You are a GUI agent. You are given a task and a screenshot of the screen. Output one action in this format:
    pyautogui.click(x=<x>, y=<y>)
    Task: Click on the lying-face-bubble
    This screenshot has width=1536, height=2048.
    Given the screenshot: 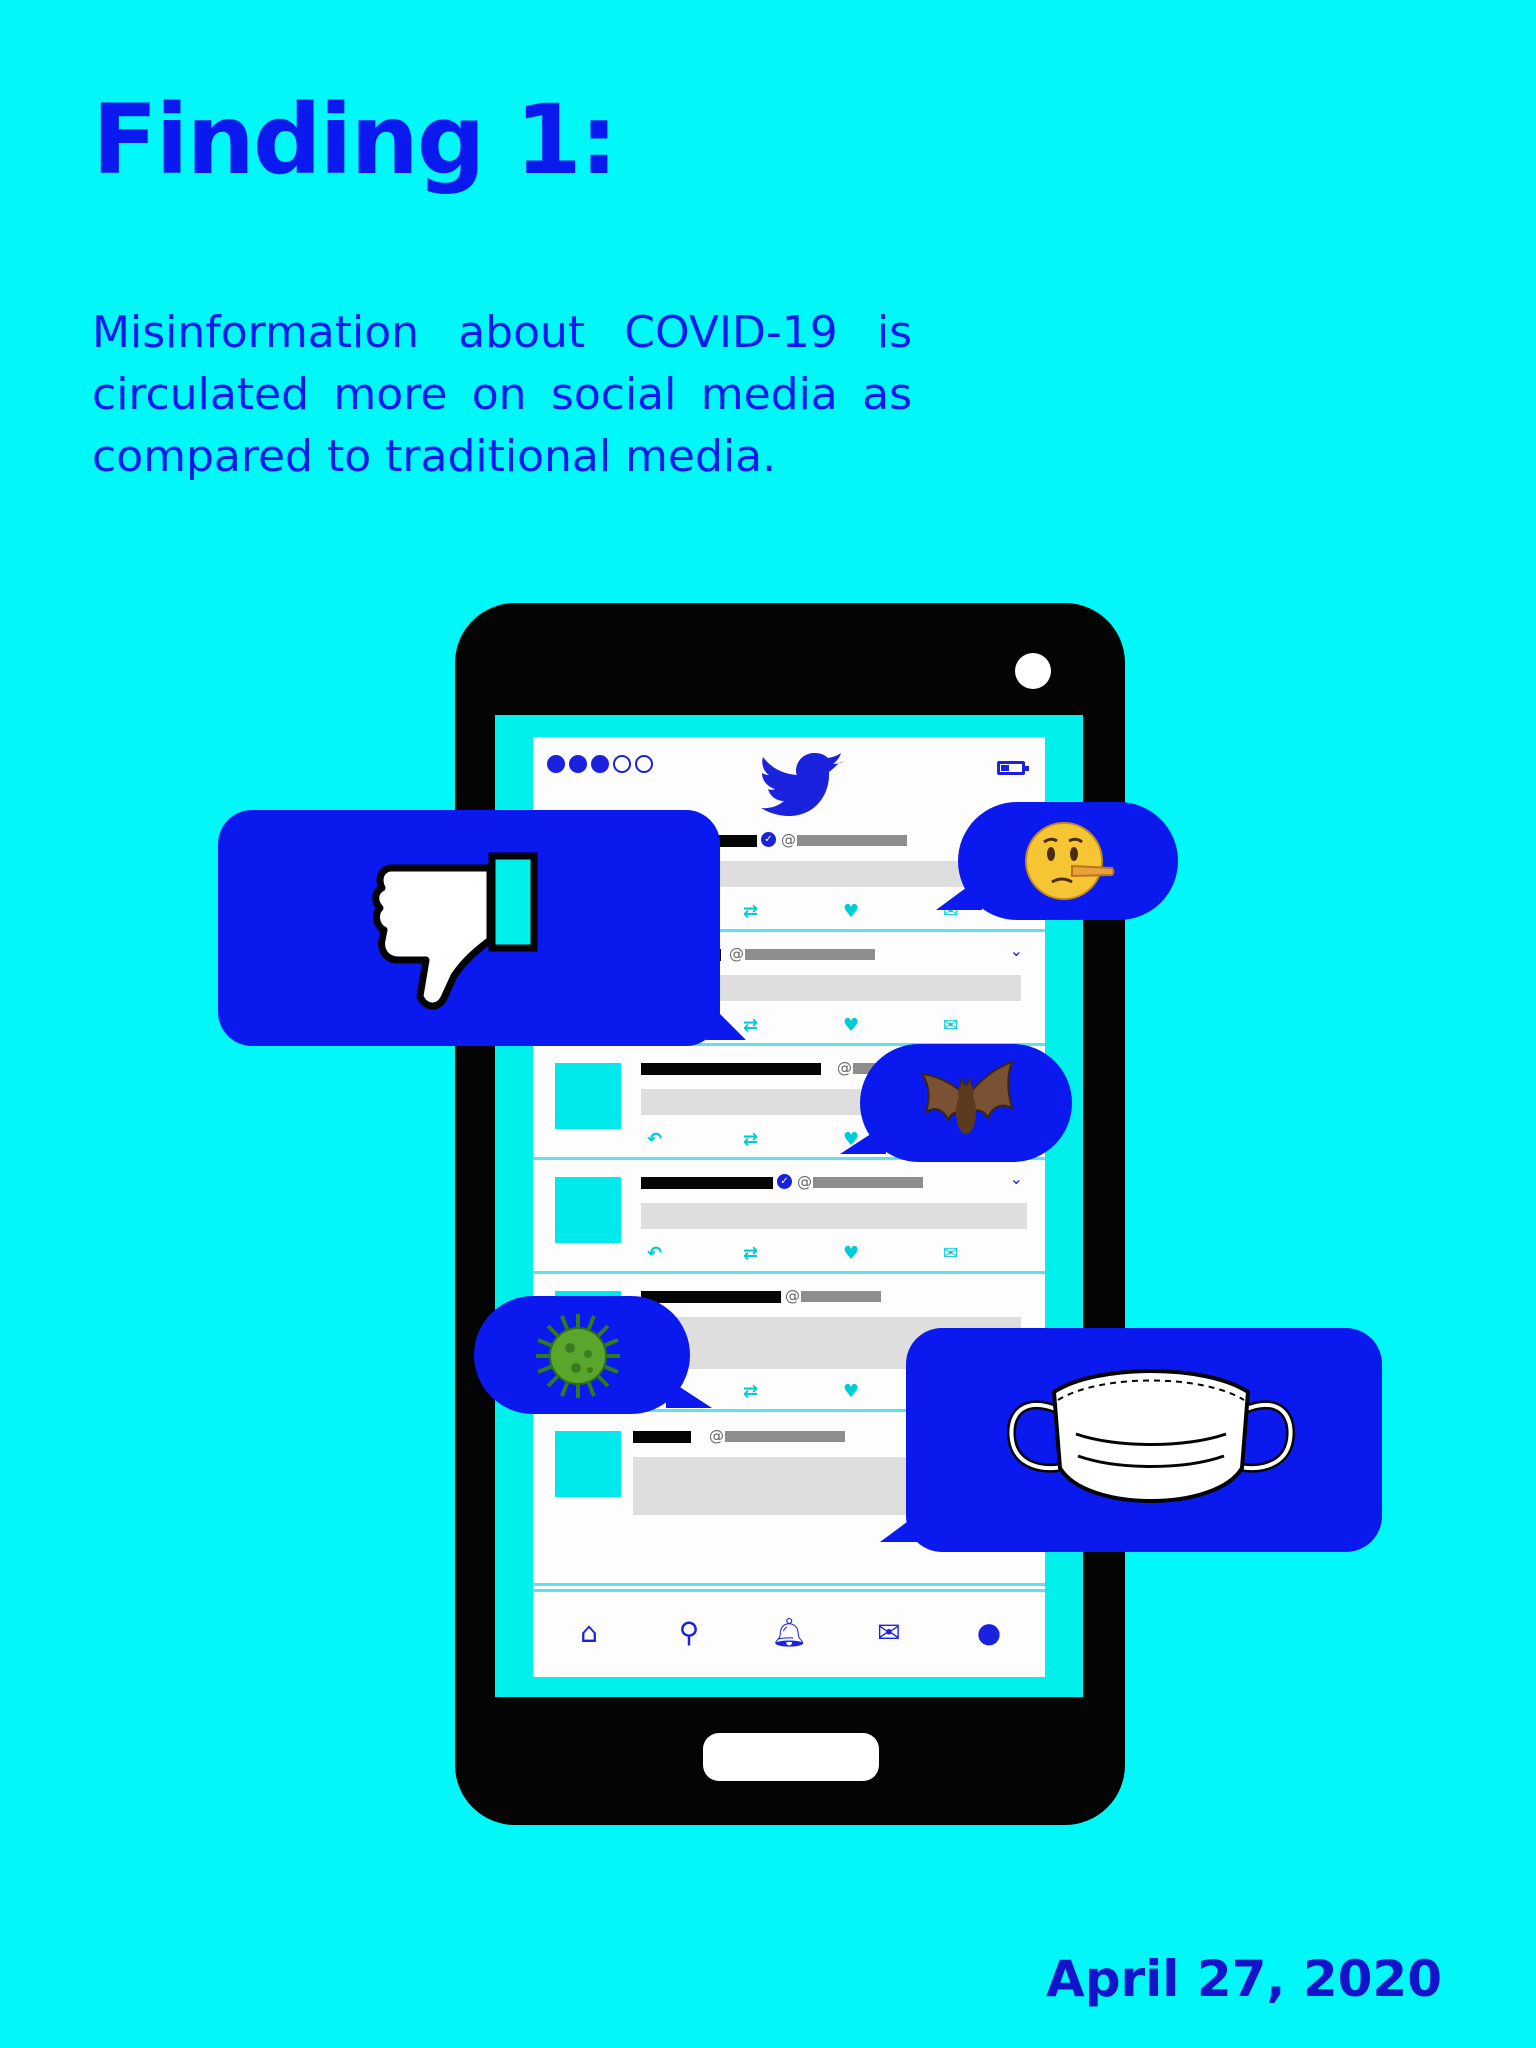 What is the action you would take?
    pyautogui.click(x=1057, y=861)
    